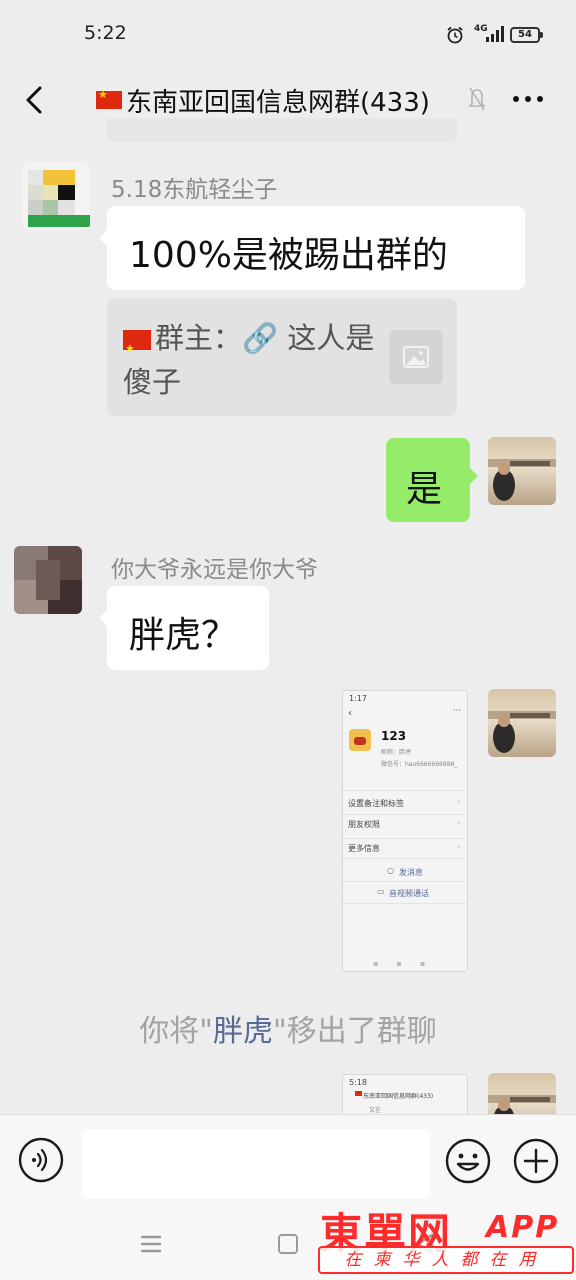  I want to click on shot-chat-icon: ○, so click(390, 870).